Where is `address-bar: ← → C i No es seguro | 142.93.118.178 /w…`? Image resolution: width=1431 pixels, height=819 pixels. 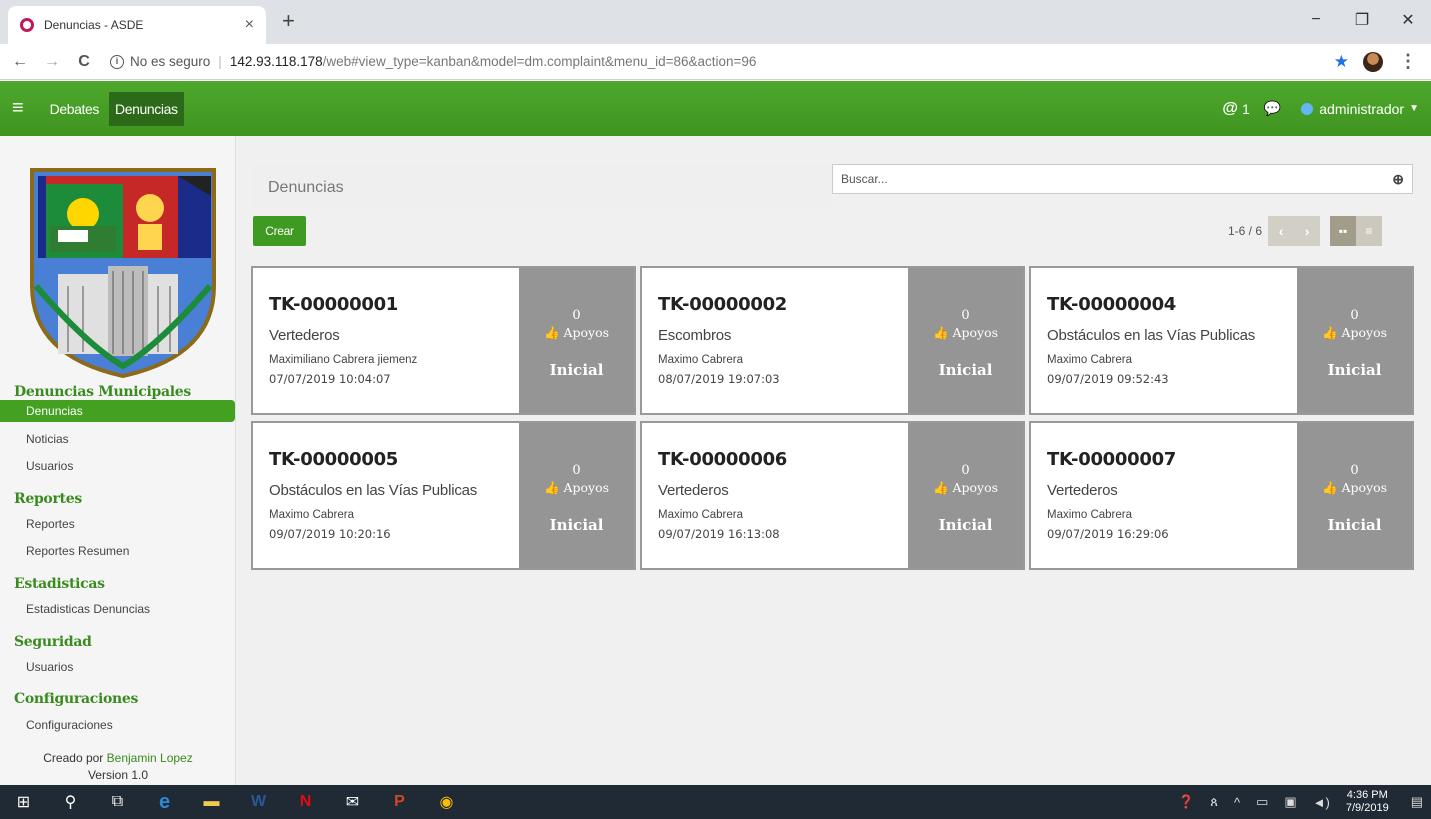 address-bar: ← → C i No es seguro | 142.93.118.178 /w… is located at coordinates (715, 62).